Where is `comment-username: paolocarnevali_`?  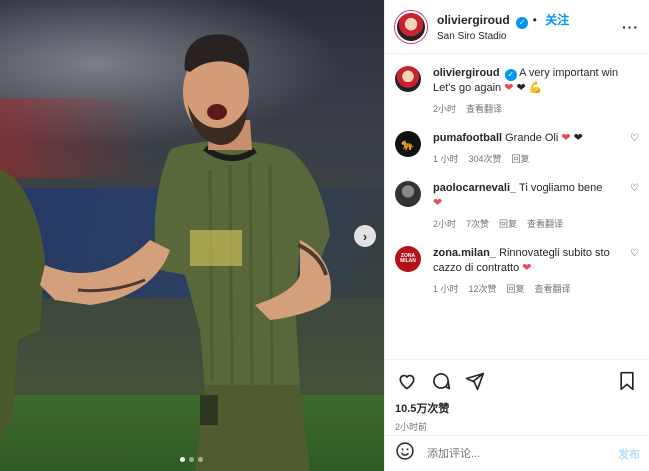
comment-username: paolocarnevali_ is located at coordinates (474, 188).